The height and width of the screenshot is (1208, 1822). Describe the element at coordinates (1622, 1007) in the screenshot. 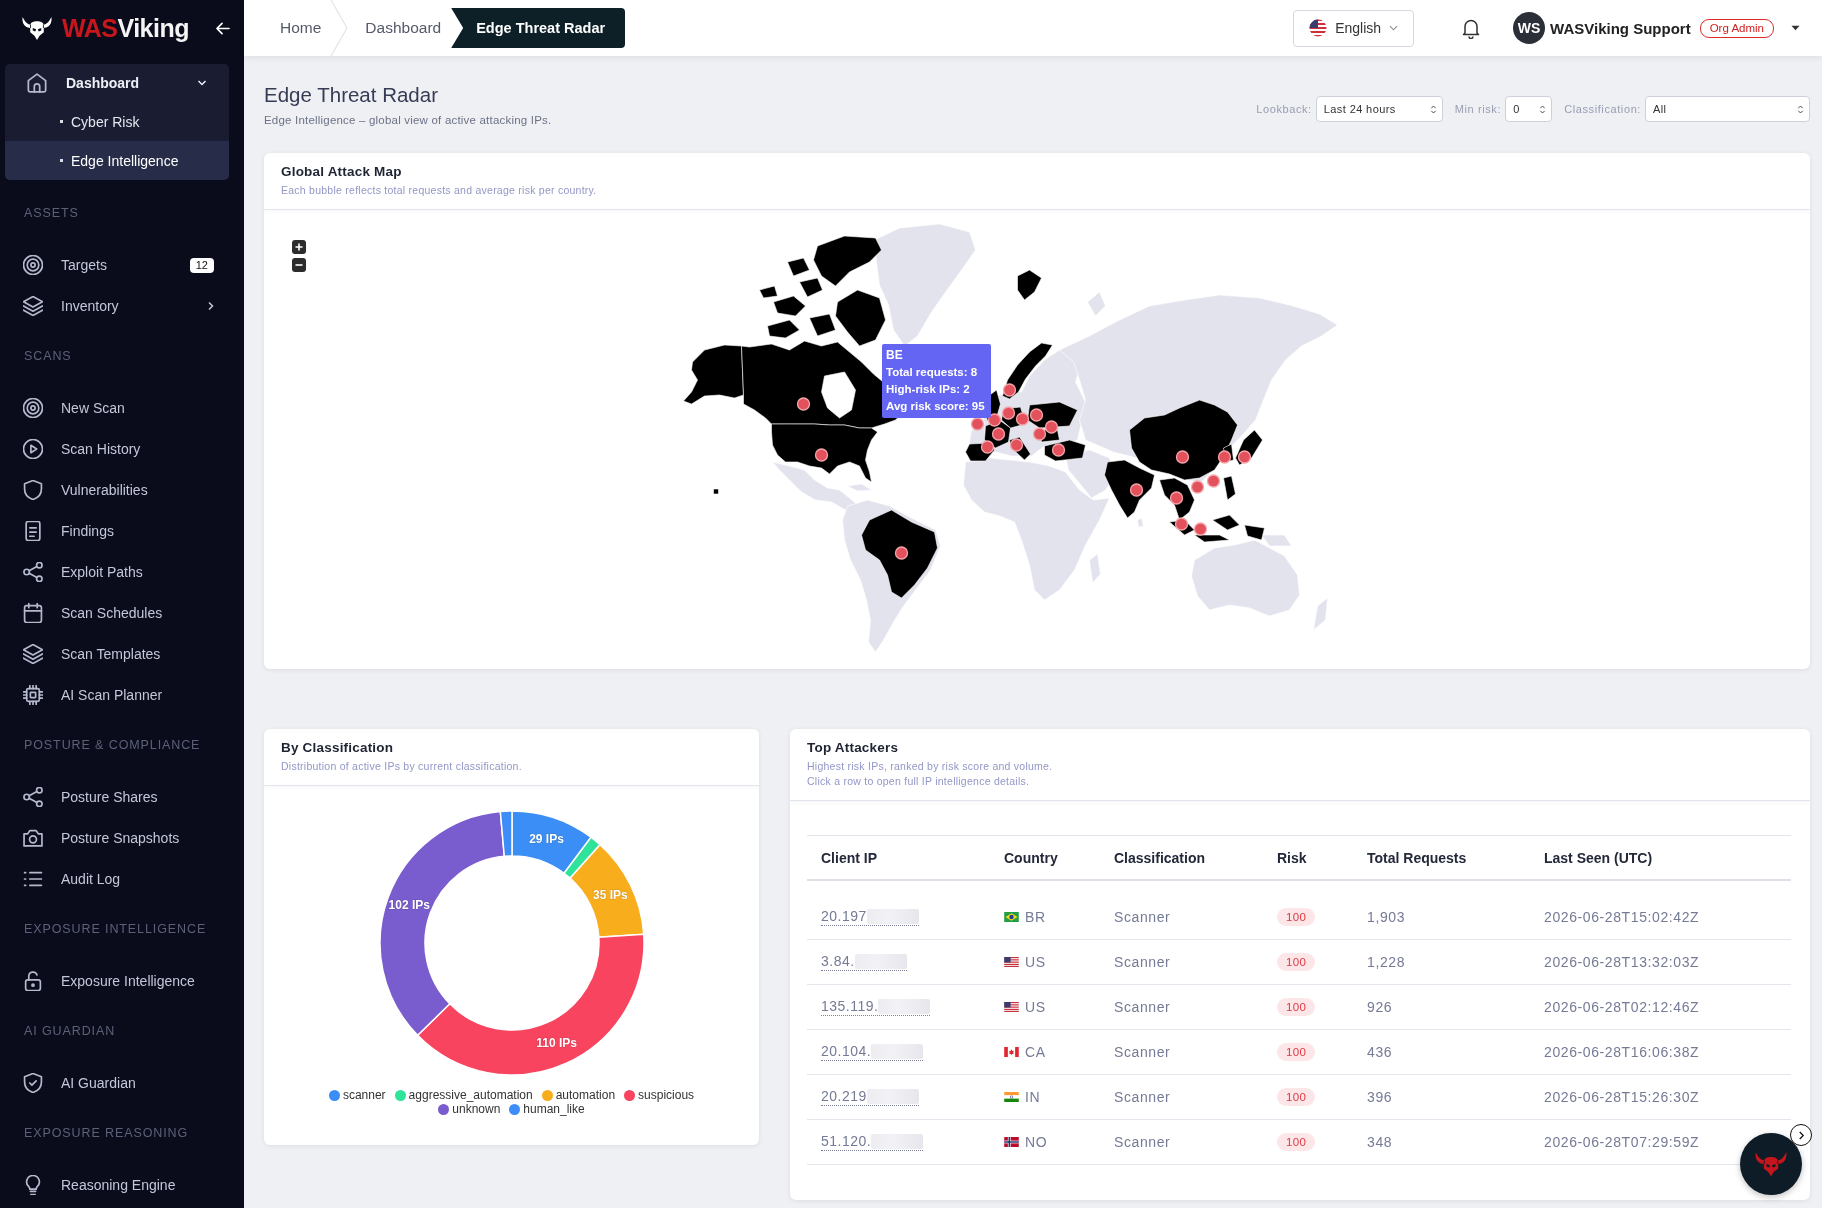

I see `last-seen-time: 2026-06-28T02:12:46Z` at that location.